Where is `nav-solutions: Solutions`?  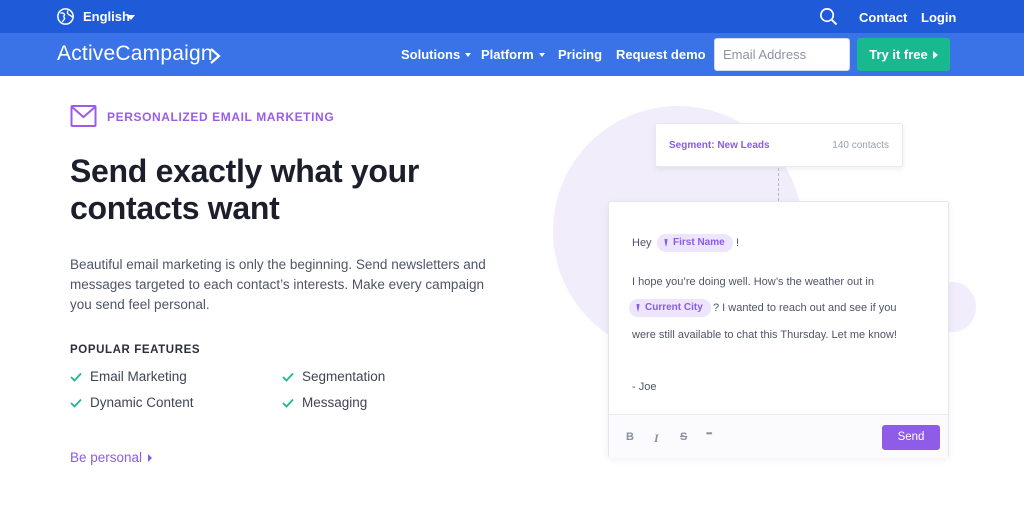 nav-solutions: Solutions is located at coordinates (436, 54).